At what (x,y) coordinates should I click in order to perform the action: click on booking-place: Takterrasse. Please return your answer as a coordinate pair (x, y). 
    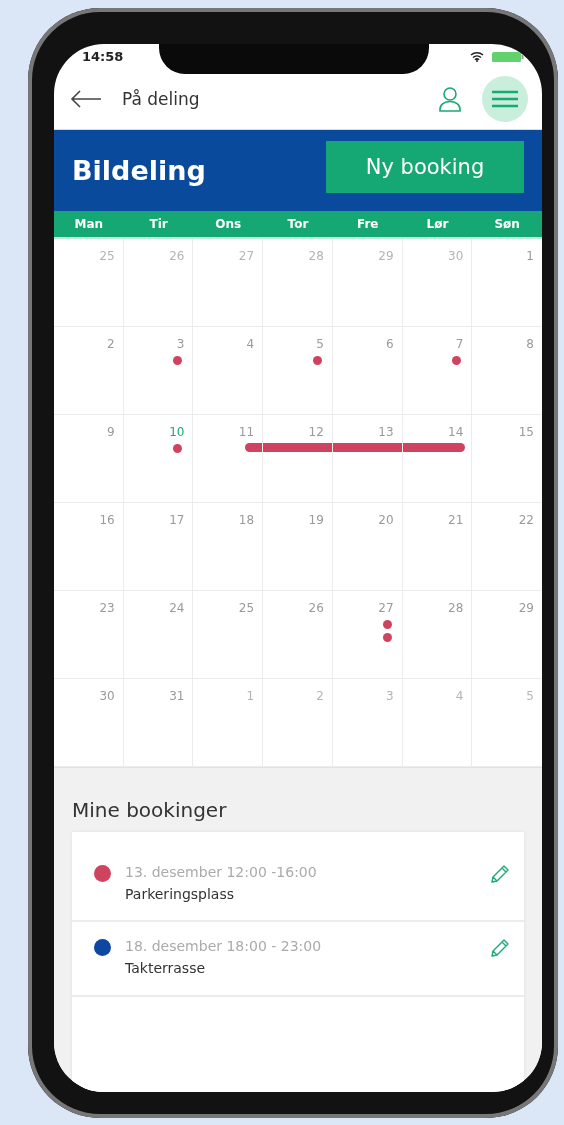
    Looking at the image, I should click on (166, 968).